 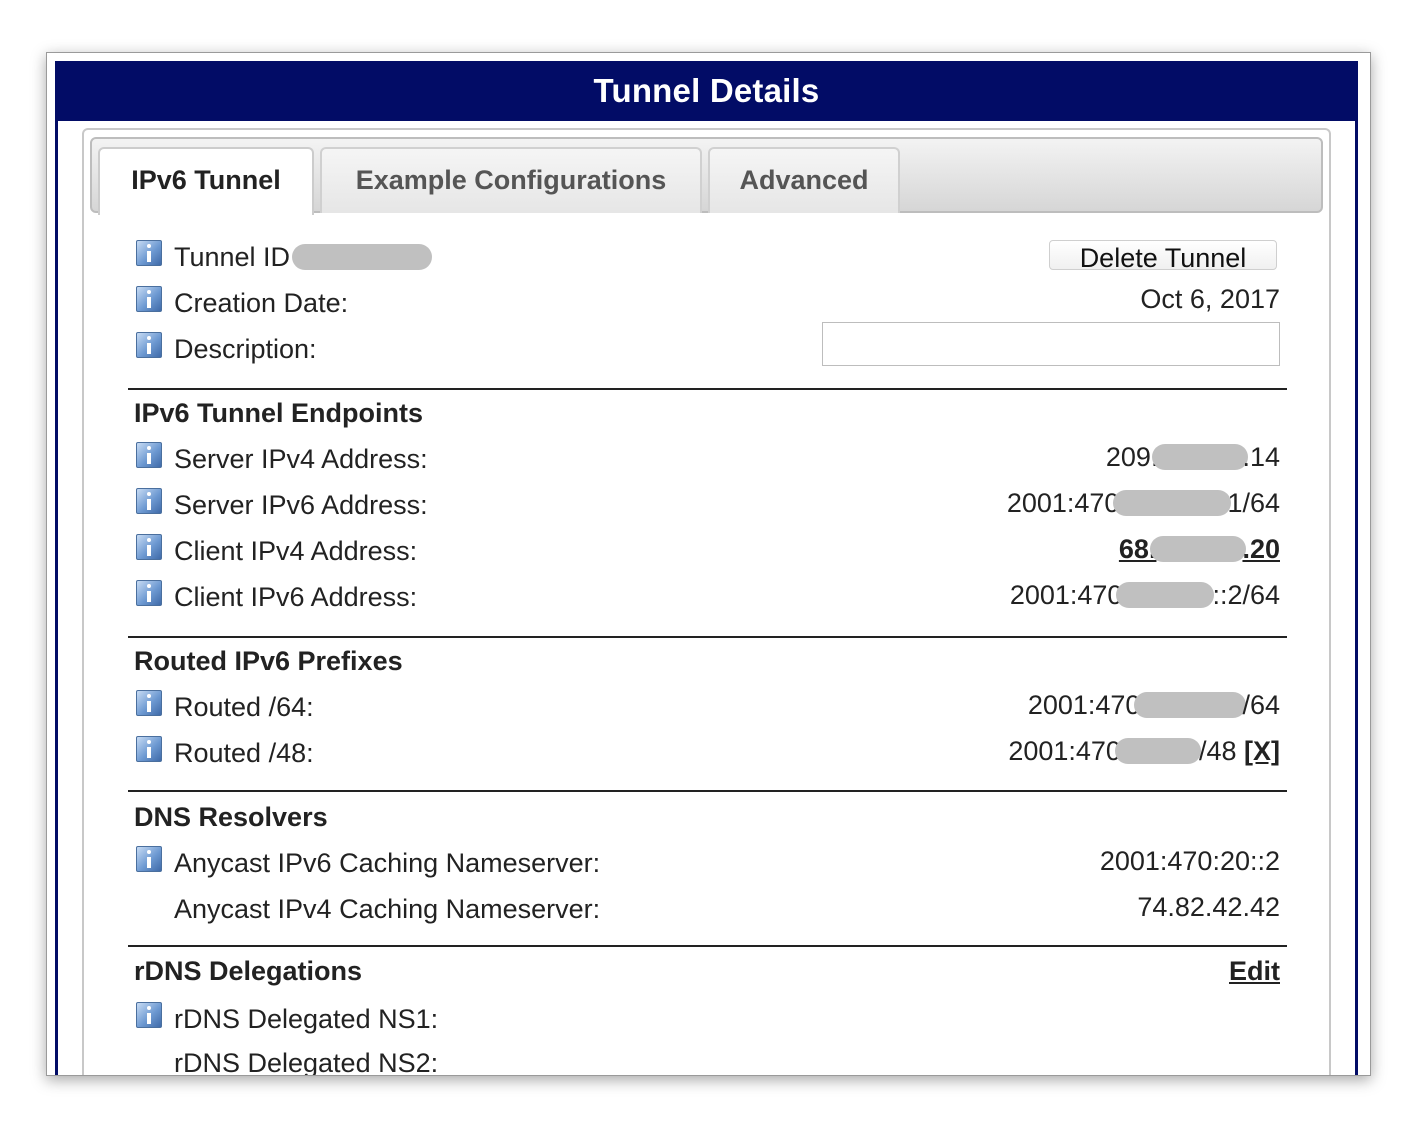 What do you see at coordinates (306, 1019) in the screenshot?
I see `rdns-ns1-label: rDNS Delegated NS1:` at bounding box center [306, 1019].